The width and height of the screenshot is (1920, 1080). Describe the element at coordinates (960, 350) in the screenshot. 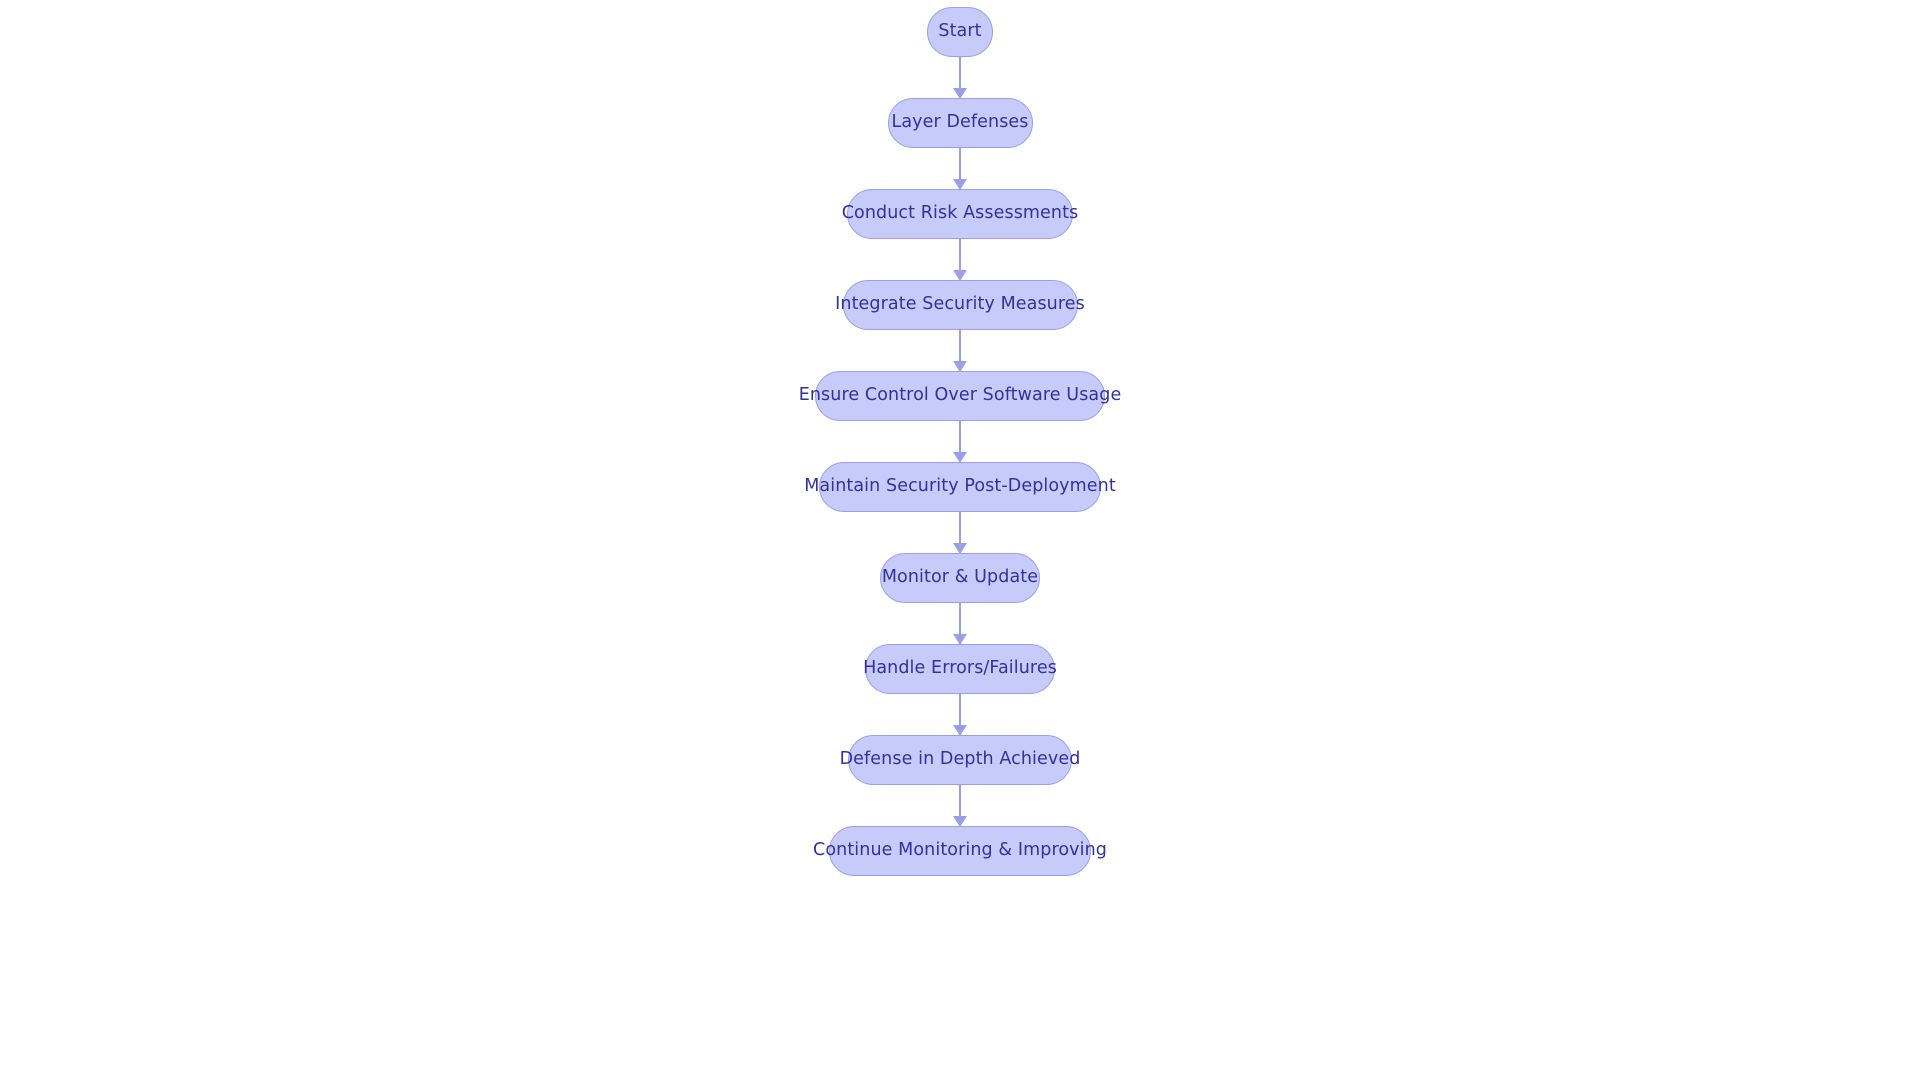

I see `flowchart-edge-integrate-security-measures-to-ensure-control-over-software-usage` at that location.